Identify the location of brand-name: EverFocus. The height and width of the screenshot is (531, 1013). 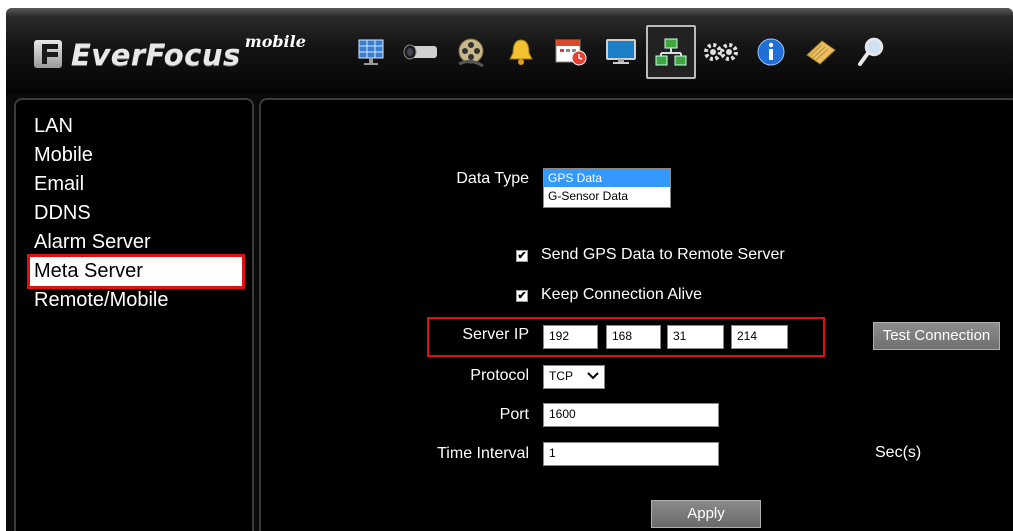
(156, 55).